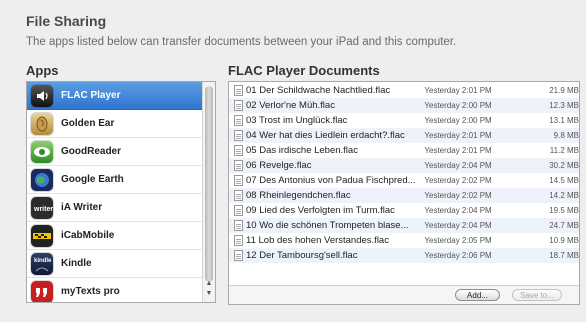 The height and width of the screenshot is (322, 586). I want to click on app-item-label: GoodReader, so click(91, 151).